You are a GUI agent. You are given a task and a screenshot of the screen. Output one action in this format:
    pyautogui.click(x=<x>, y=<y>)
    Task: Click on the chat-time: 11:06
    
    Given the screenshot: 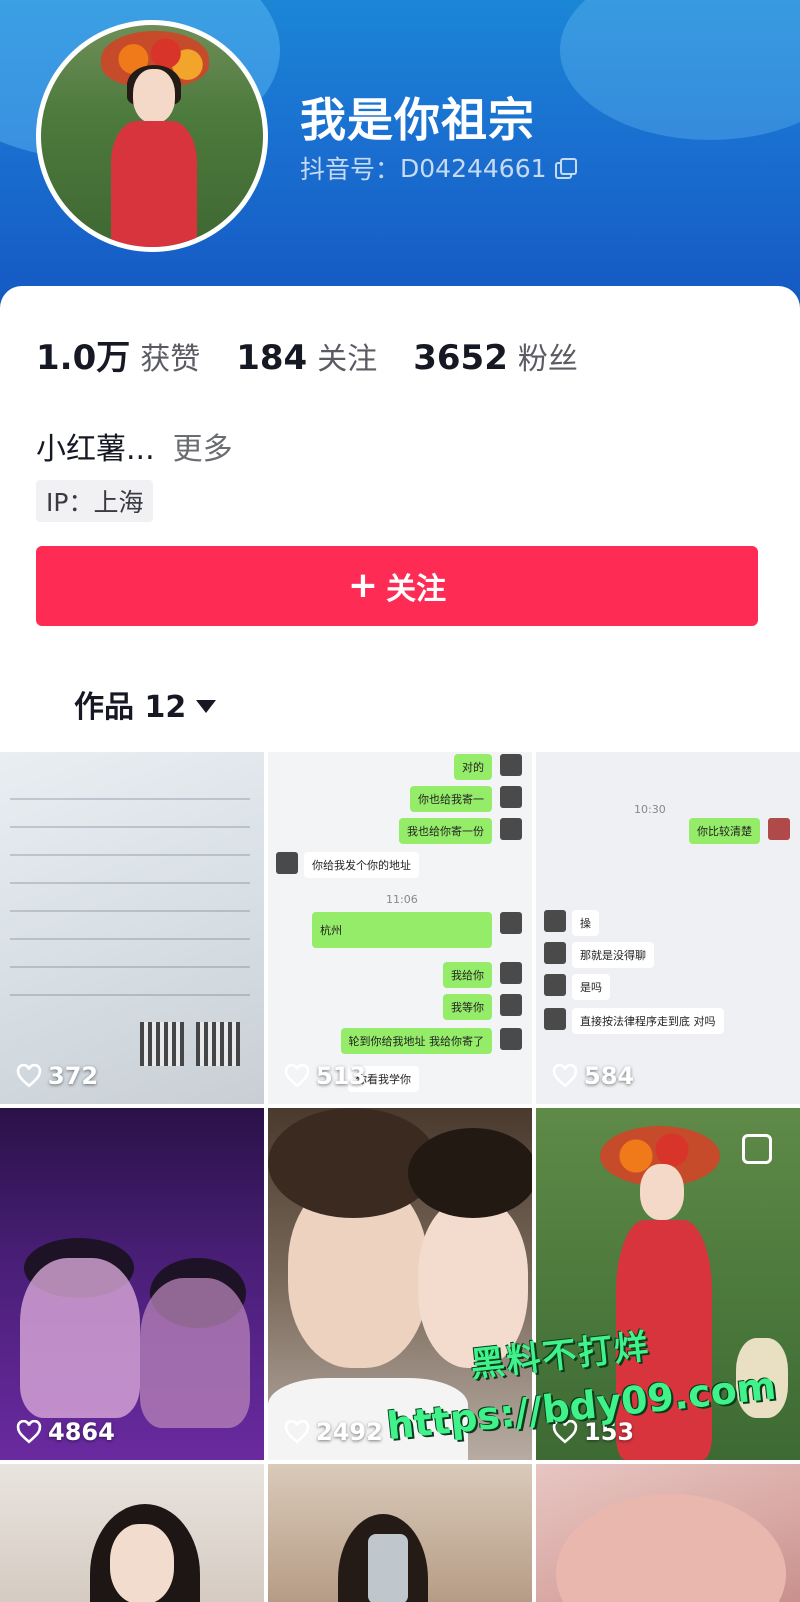 What is the action you would take?
    pyautogui.click(x=402, y=899)
    